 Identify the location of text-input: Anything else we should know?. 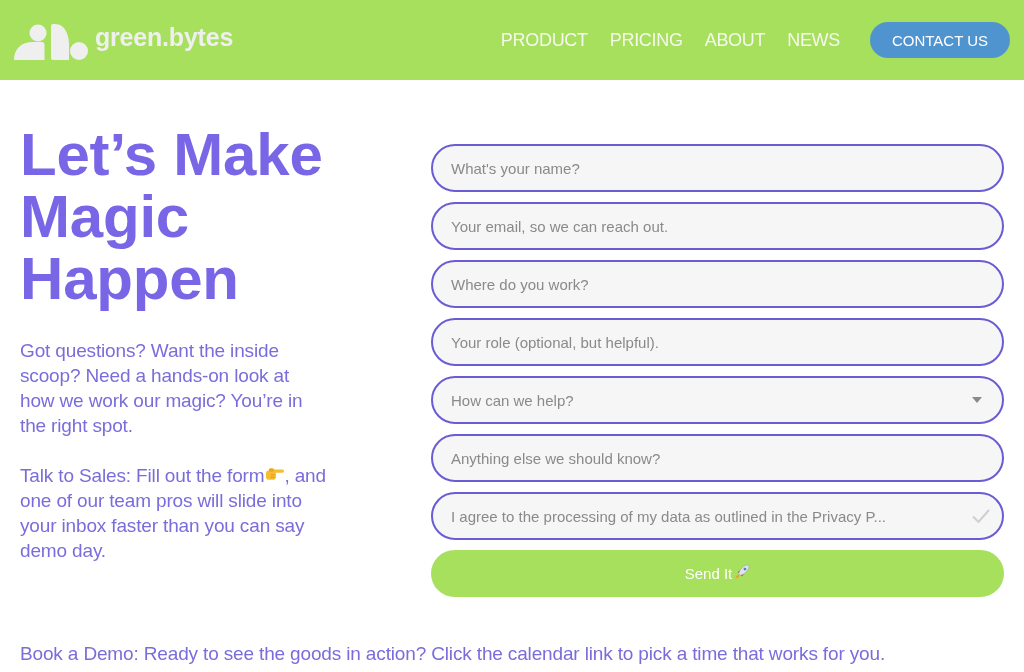
(717, 458).